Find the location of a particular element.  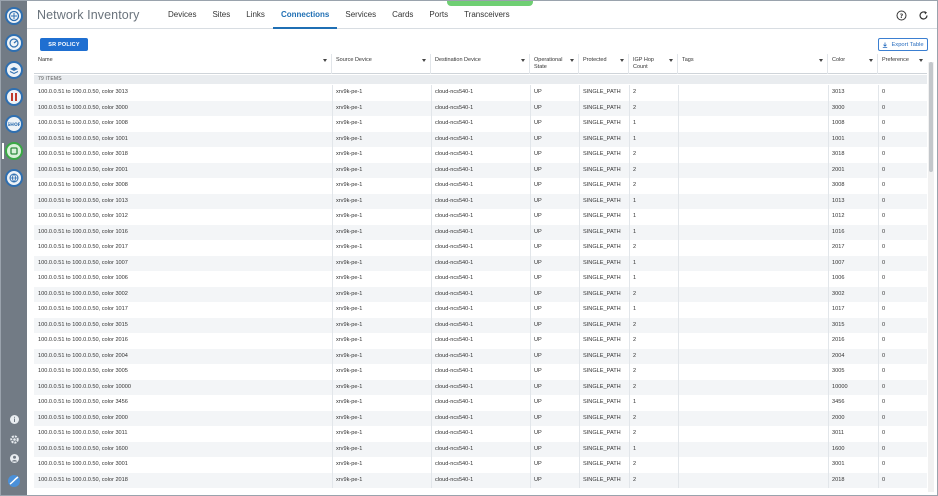

col-header-name: Name is located at coordinates (183, 64).